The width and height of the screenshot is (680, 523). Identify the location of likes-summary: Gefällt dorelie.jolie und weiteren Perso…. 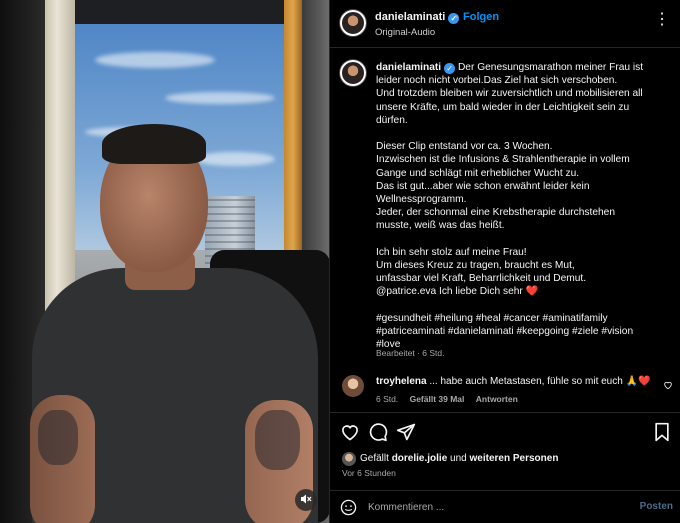
(505, 470).